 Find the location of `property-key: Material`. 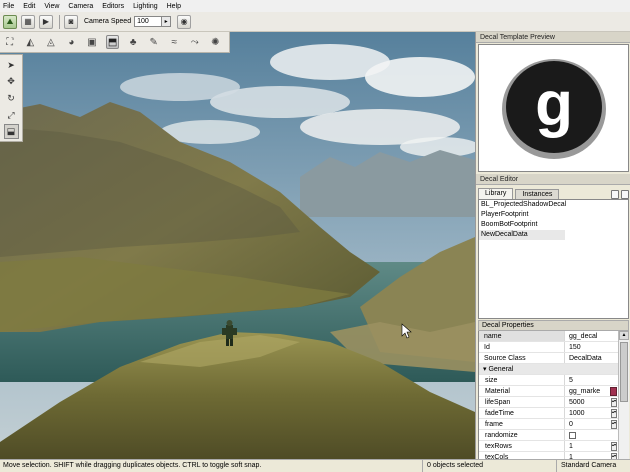

property-key: Material is located at coordinates (522, 391).